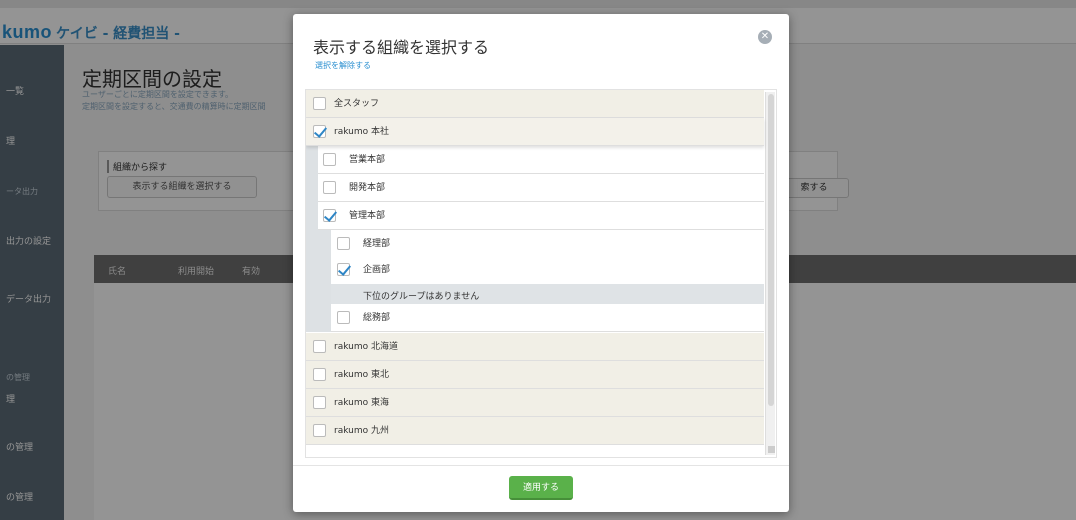 This screenshot has width=1076, height=520. I want to click on apply-button: 適用する, so click(541, 488).